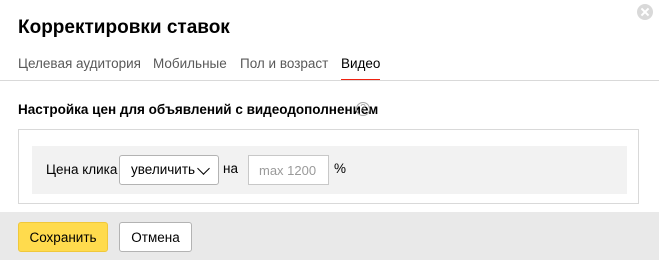 The height and width of the screenshot is (260, 659). What do you see at coordinates (340, 168) in the screenshot?
I see `percent-label: %` at bounding box center [340, 168].